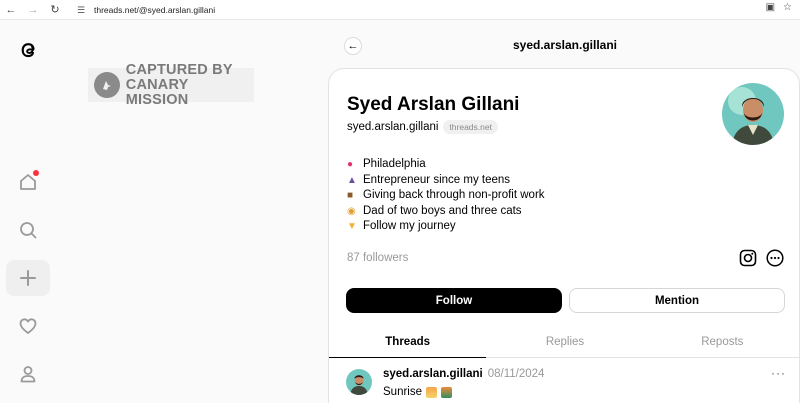  Describe the element at coordinates (408, 342) in the screenshot. I see `tab-threads: Threads` at that location.